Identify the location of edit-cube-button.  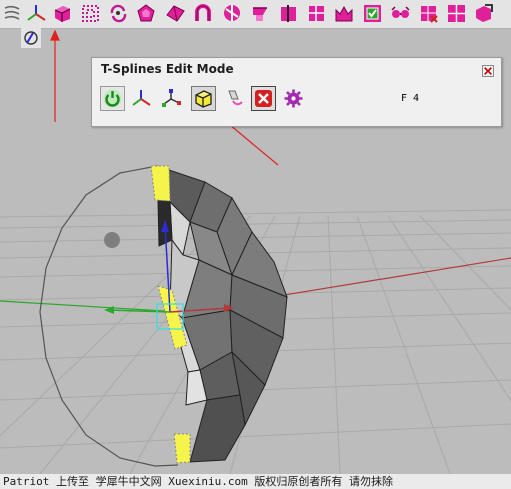
(203, 98).